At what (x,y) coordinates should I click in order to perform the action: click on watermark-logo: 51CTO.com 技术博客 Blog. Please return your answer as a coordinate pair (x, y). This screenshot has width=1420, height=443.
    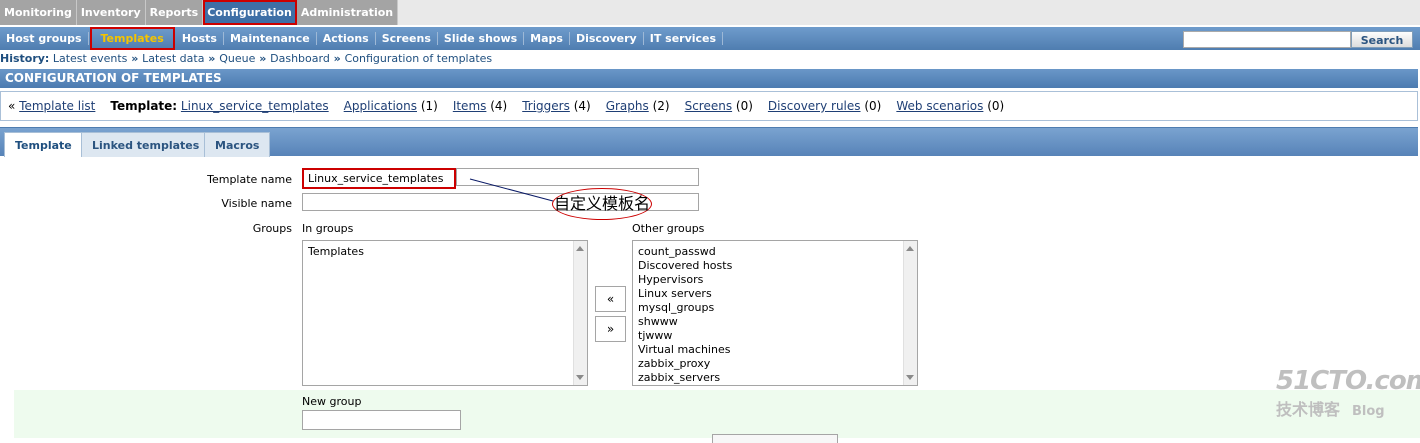
    Looking at the image, I should click on (1348, 393).